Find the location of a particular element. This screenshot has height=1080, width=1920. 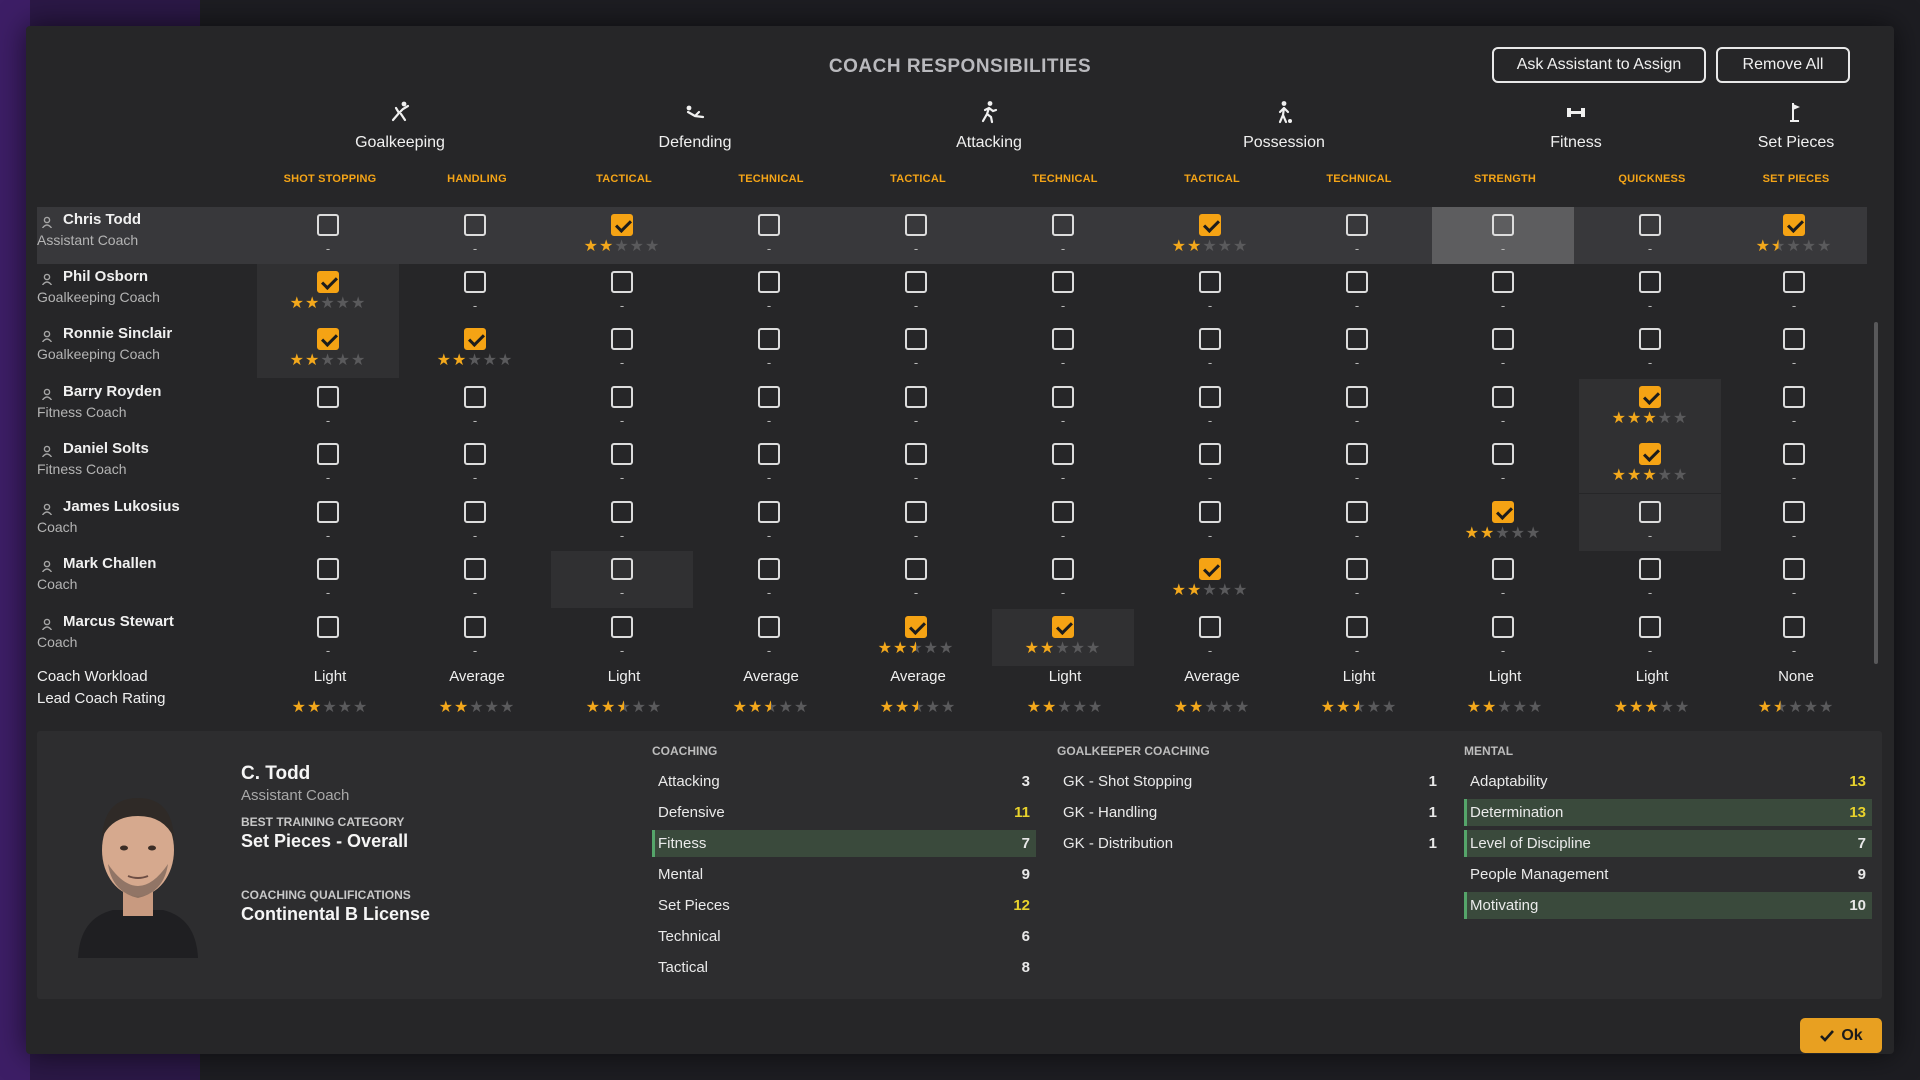

remove-all-button: Remove All is located at coordinates (1783, 65).